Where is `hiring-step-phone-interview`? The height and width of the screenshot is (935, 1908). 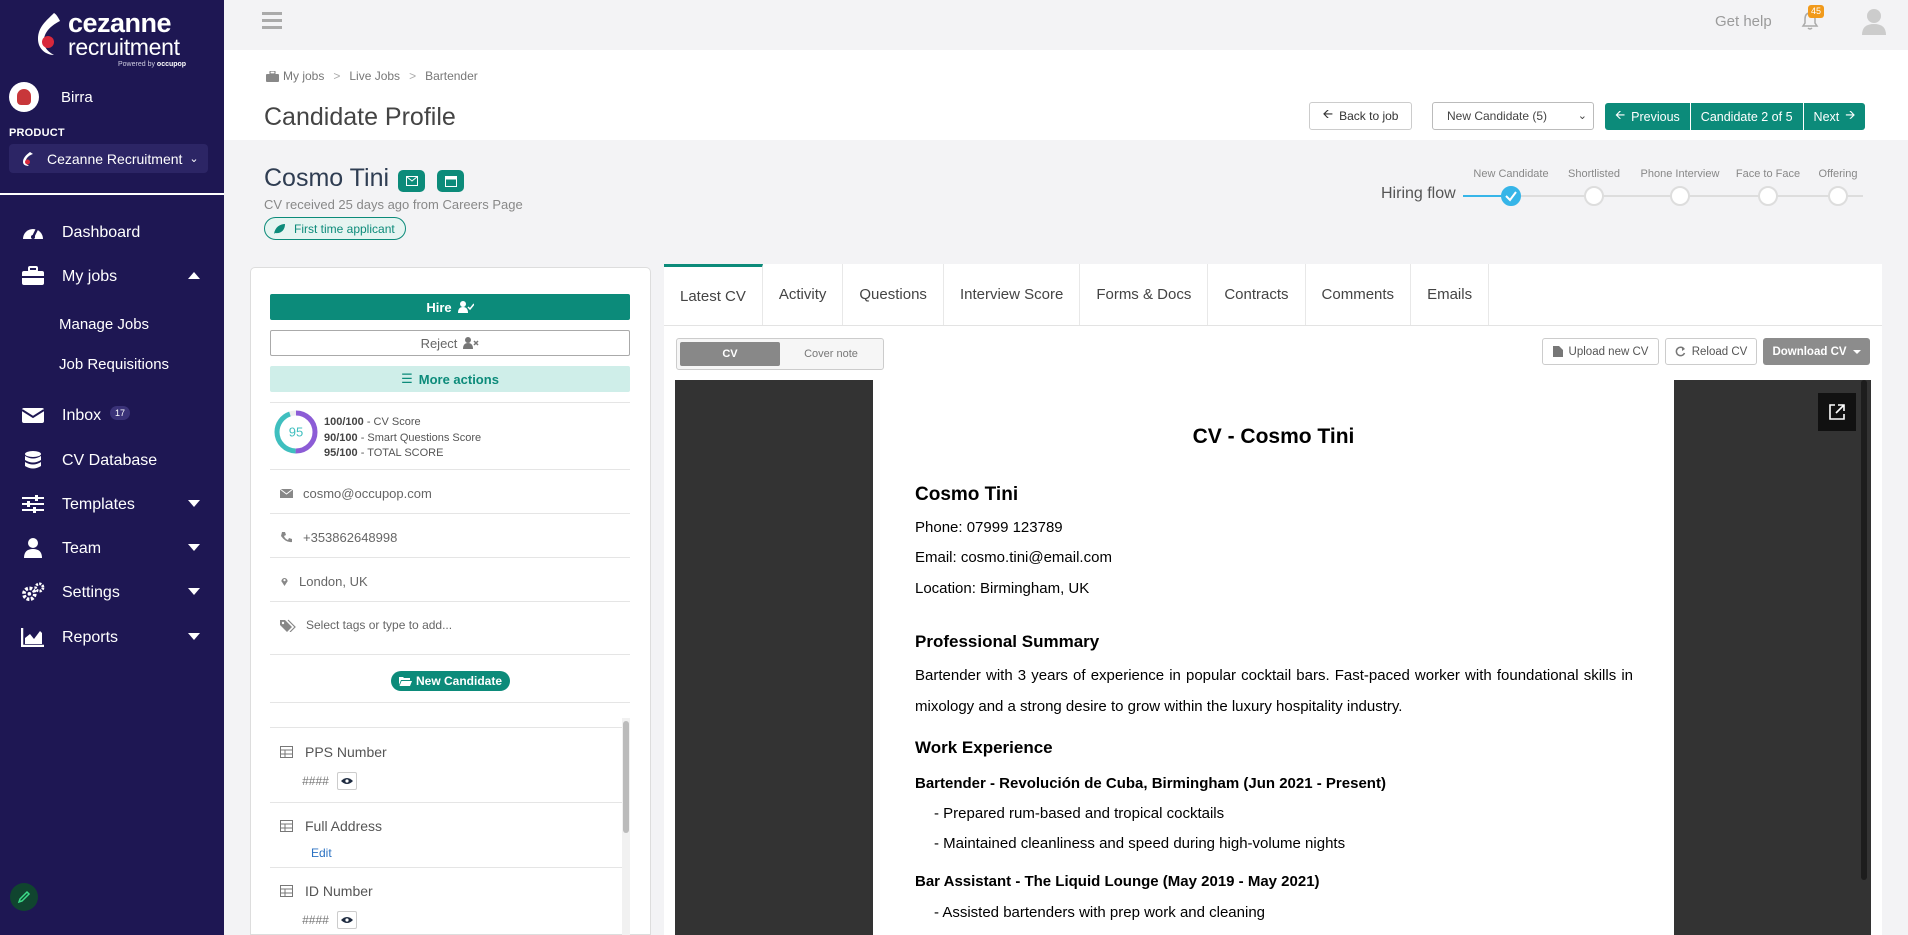 hiring-step-phone-interview is located at coordinates (1680, 196).